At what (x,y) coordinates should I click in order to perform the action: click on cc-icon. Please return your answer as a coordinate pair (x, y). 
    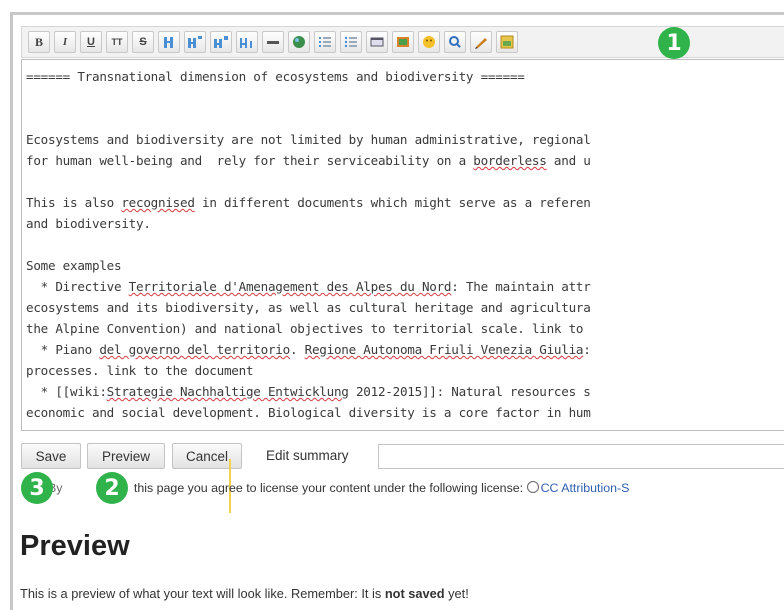
    Looking at the image, I should click on (532, 487).